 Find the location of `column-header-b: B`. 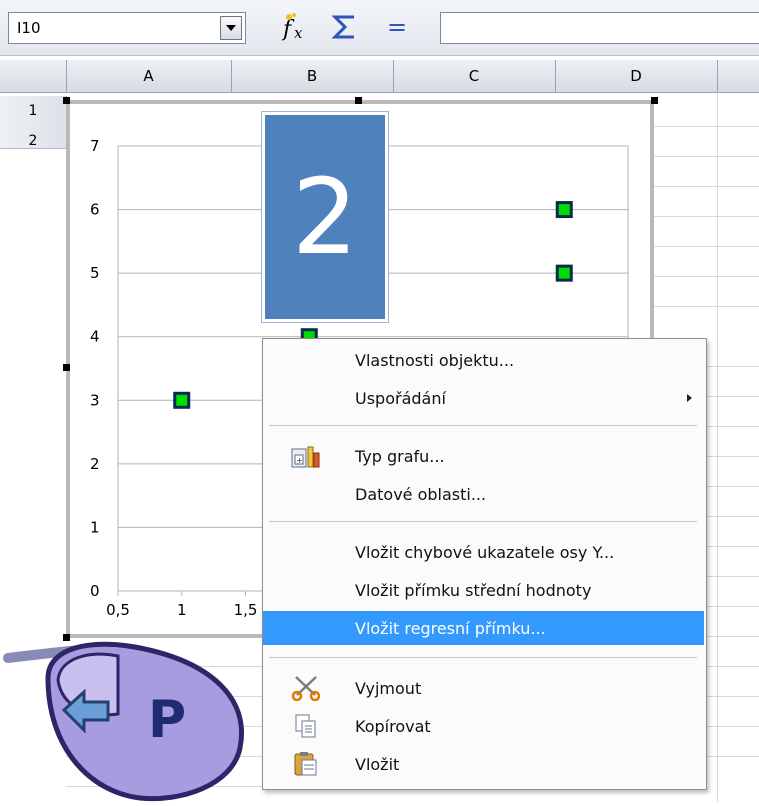

column-header-b: B is located at coordinates (312, 76).